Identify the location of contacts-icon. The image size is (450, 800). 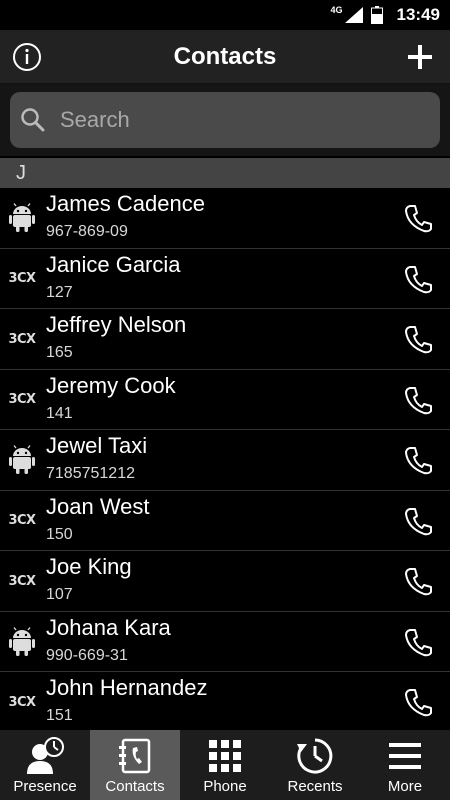
(135, 756).